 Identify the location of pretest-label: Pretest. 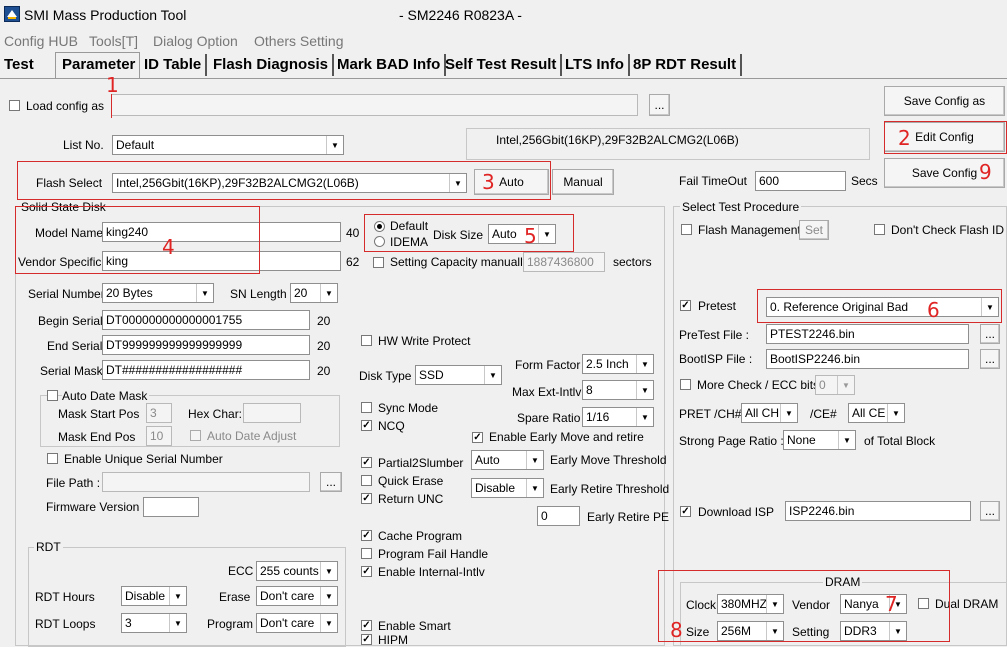
(717, 306).